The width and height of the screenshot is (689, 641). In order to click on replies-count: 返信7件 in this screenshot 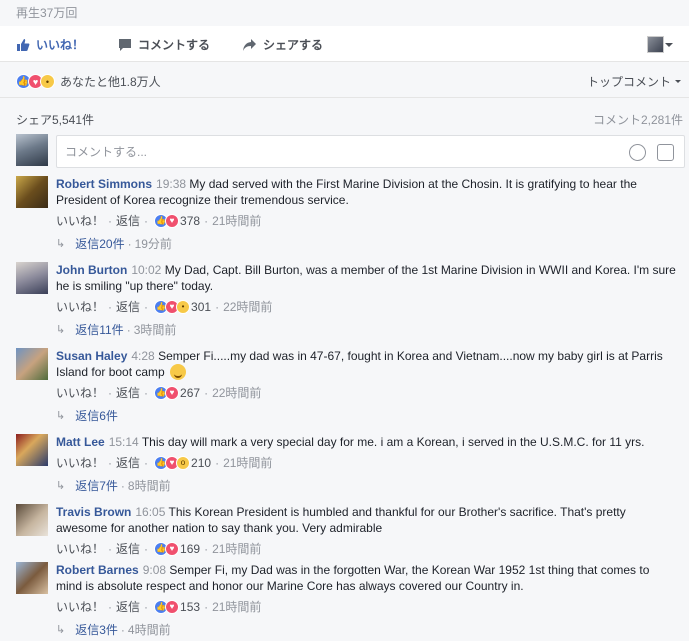, I will do `click(96, 485)`.